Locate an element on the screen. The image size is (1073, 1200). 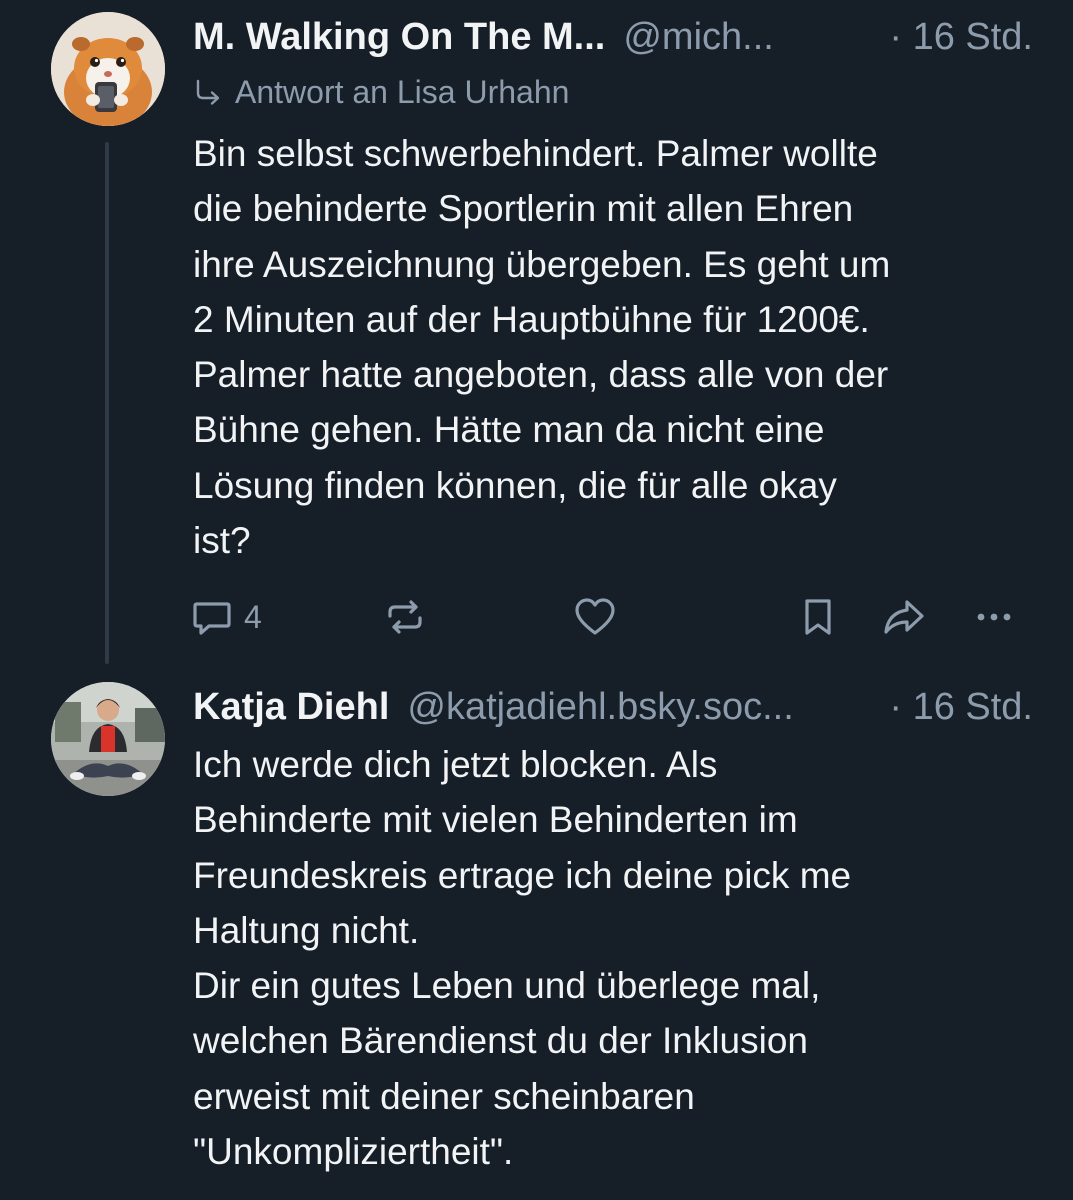
share-icon is located at coordinates (904, 617).